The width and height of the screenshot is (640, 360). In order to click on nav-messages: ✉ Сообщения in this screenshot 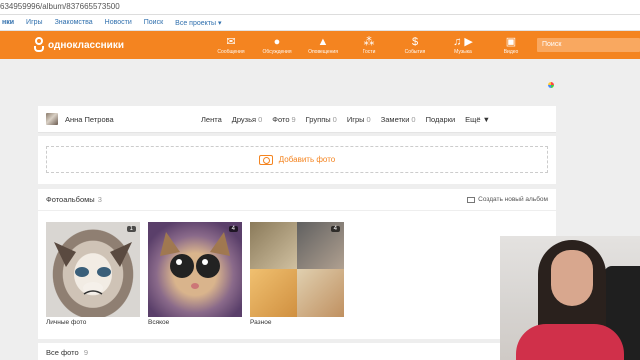, I will do `click(231, 45)`.